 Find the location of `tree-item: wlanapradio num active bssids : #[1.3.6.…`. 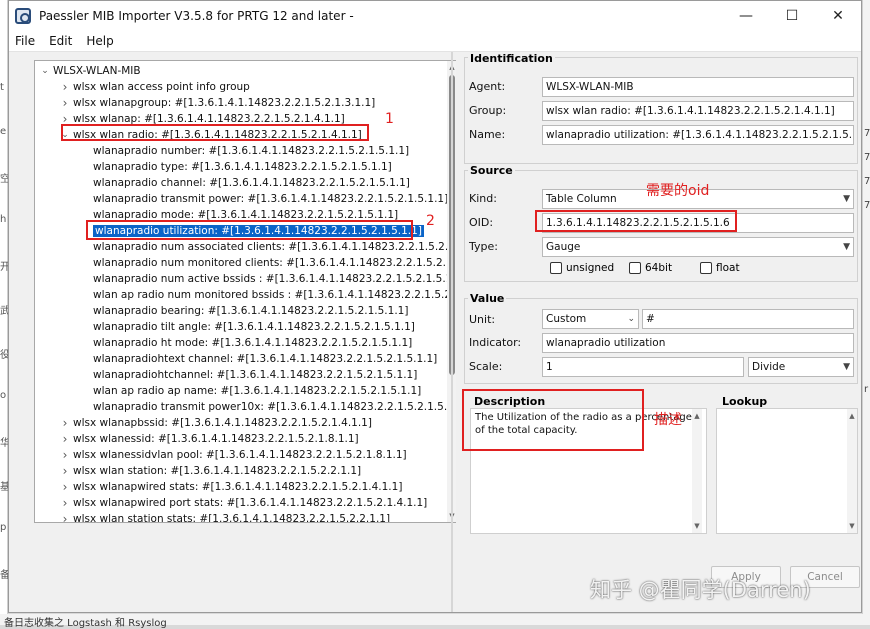

tree-item: wlanapradio num active bssids : #[1.3.6.… is located at coordinates (272, 279).